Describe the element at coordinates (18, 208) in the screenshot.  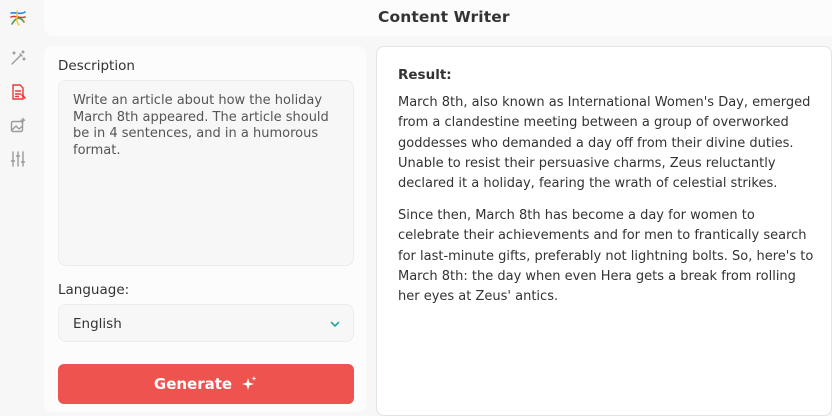
I see `sidebar` at that location.